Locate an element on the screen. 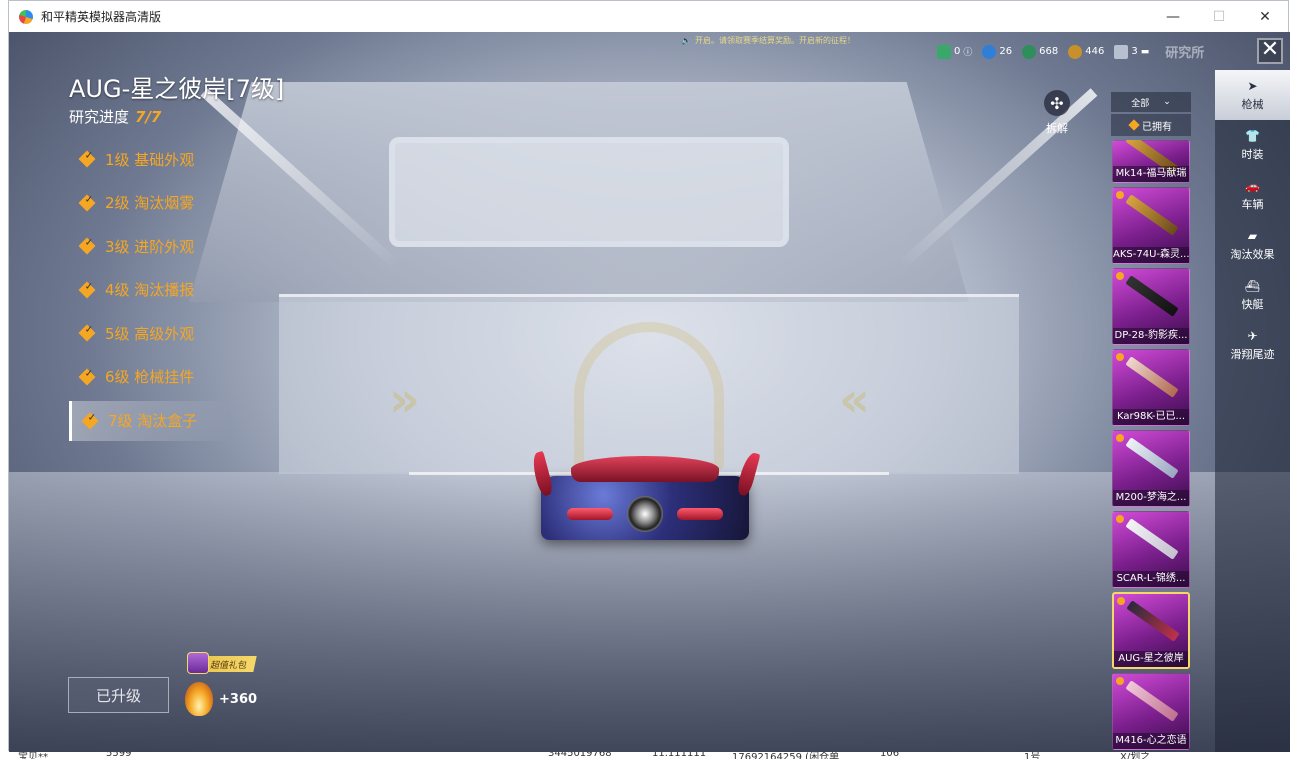 The width and height of the screenshot is (1296, 759). level-label: 4级 淘汰播报 is located at coordinates (150, 290).